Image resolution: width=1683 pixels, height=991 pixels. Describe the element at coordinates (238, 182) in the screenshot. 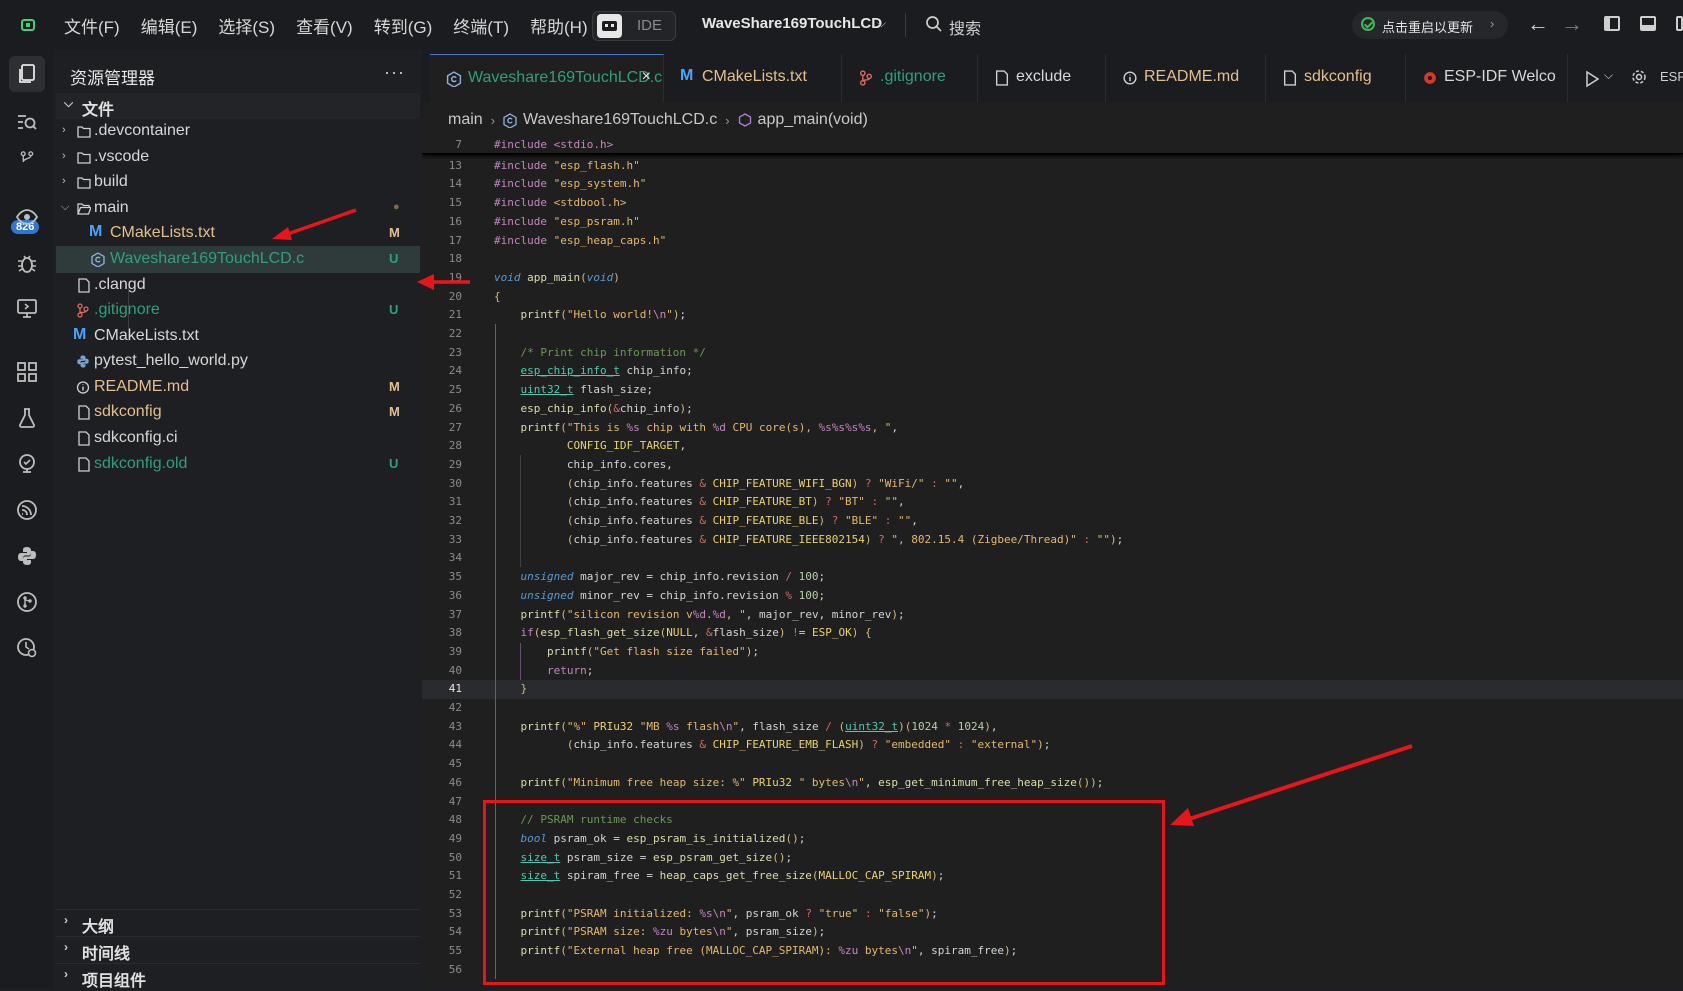

I see `tree-folder-build: › build` at that location.